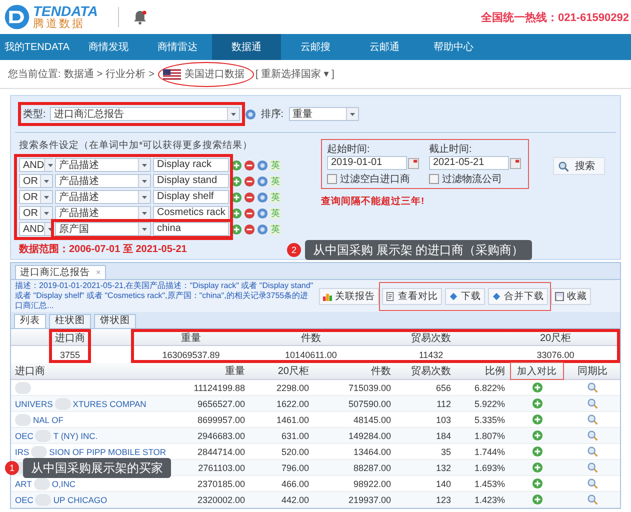 The height and width of the screenshot is (512, 631). I want to click on field-select: 原产国, so click(103, 229).